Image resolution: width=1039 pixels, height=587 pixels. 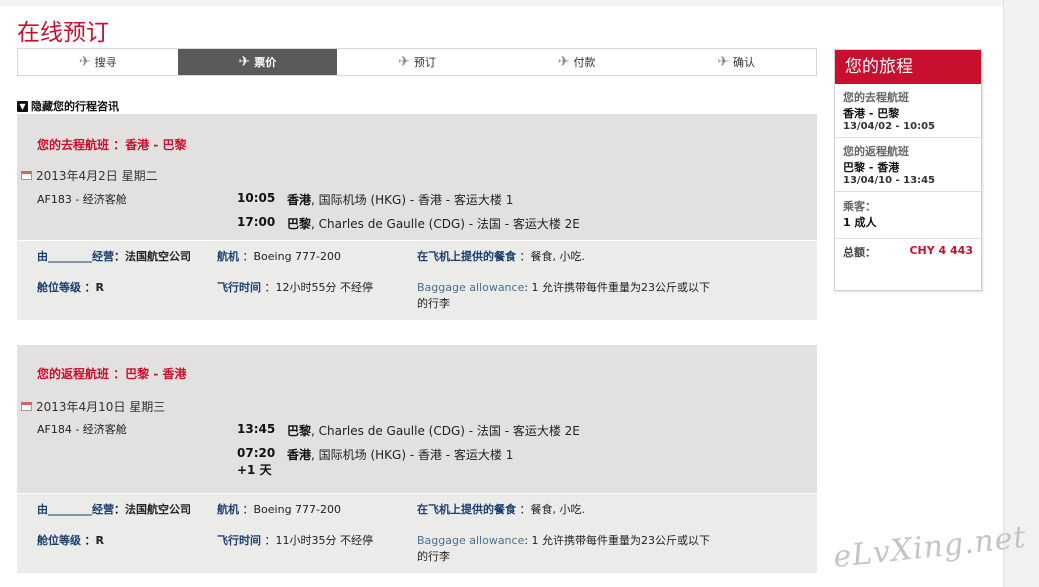 What do you see at coordinates (908, 67) in the screenshot?
I see `trip-summary-title: 您的旅程` at bounding box center [908, 67].